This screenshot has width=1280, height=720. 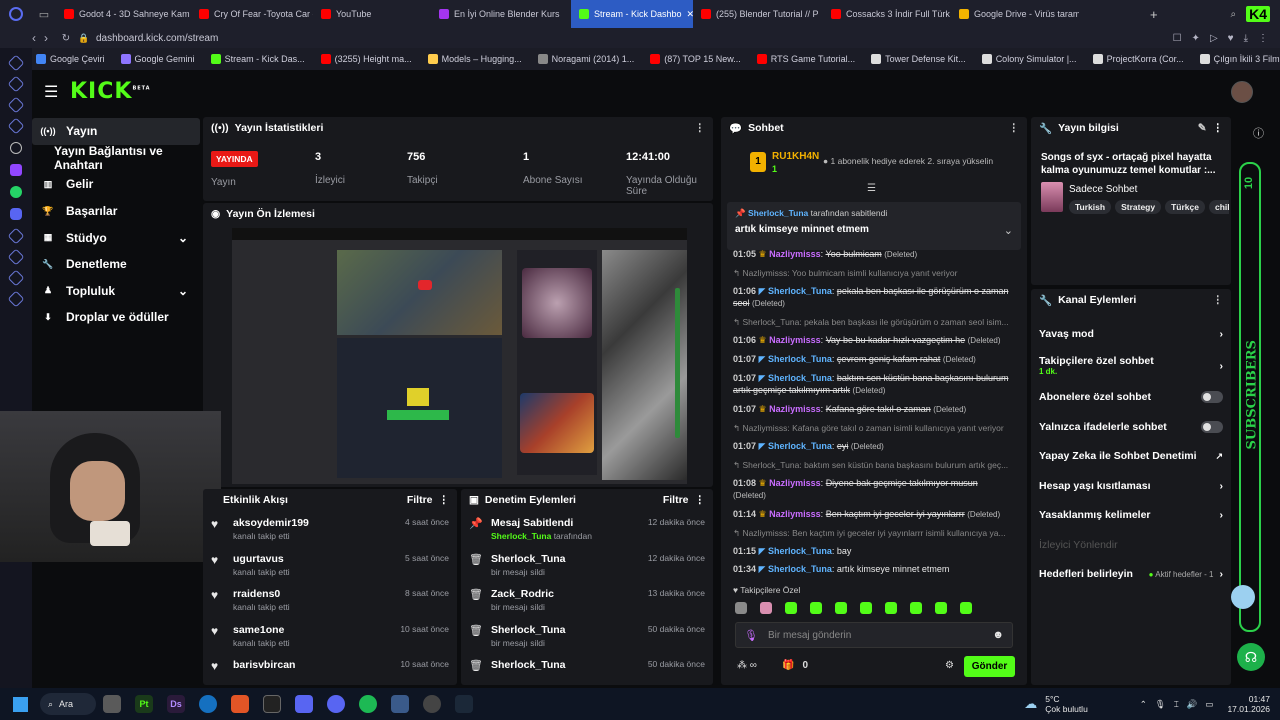 I want to click on filter-button: Filtre, so click(x=676, y=500).